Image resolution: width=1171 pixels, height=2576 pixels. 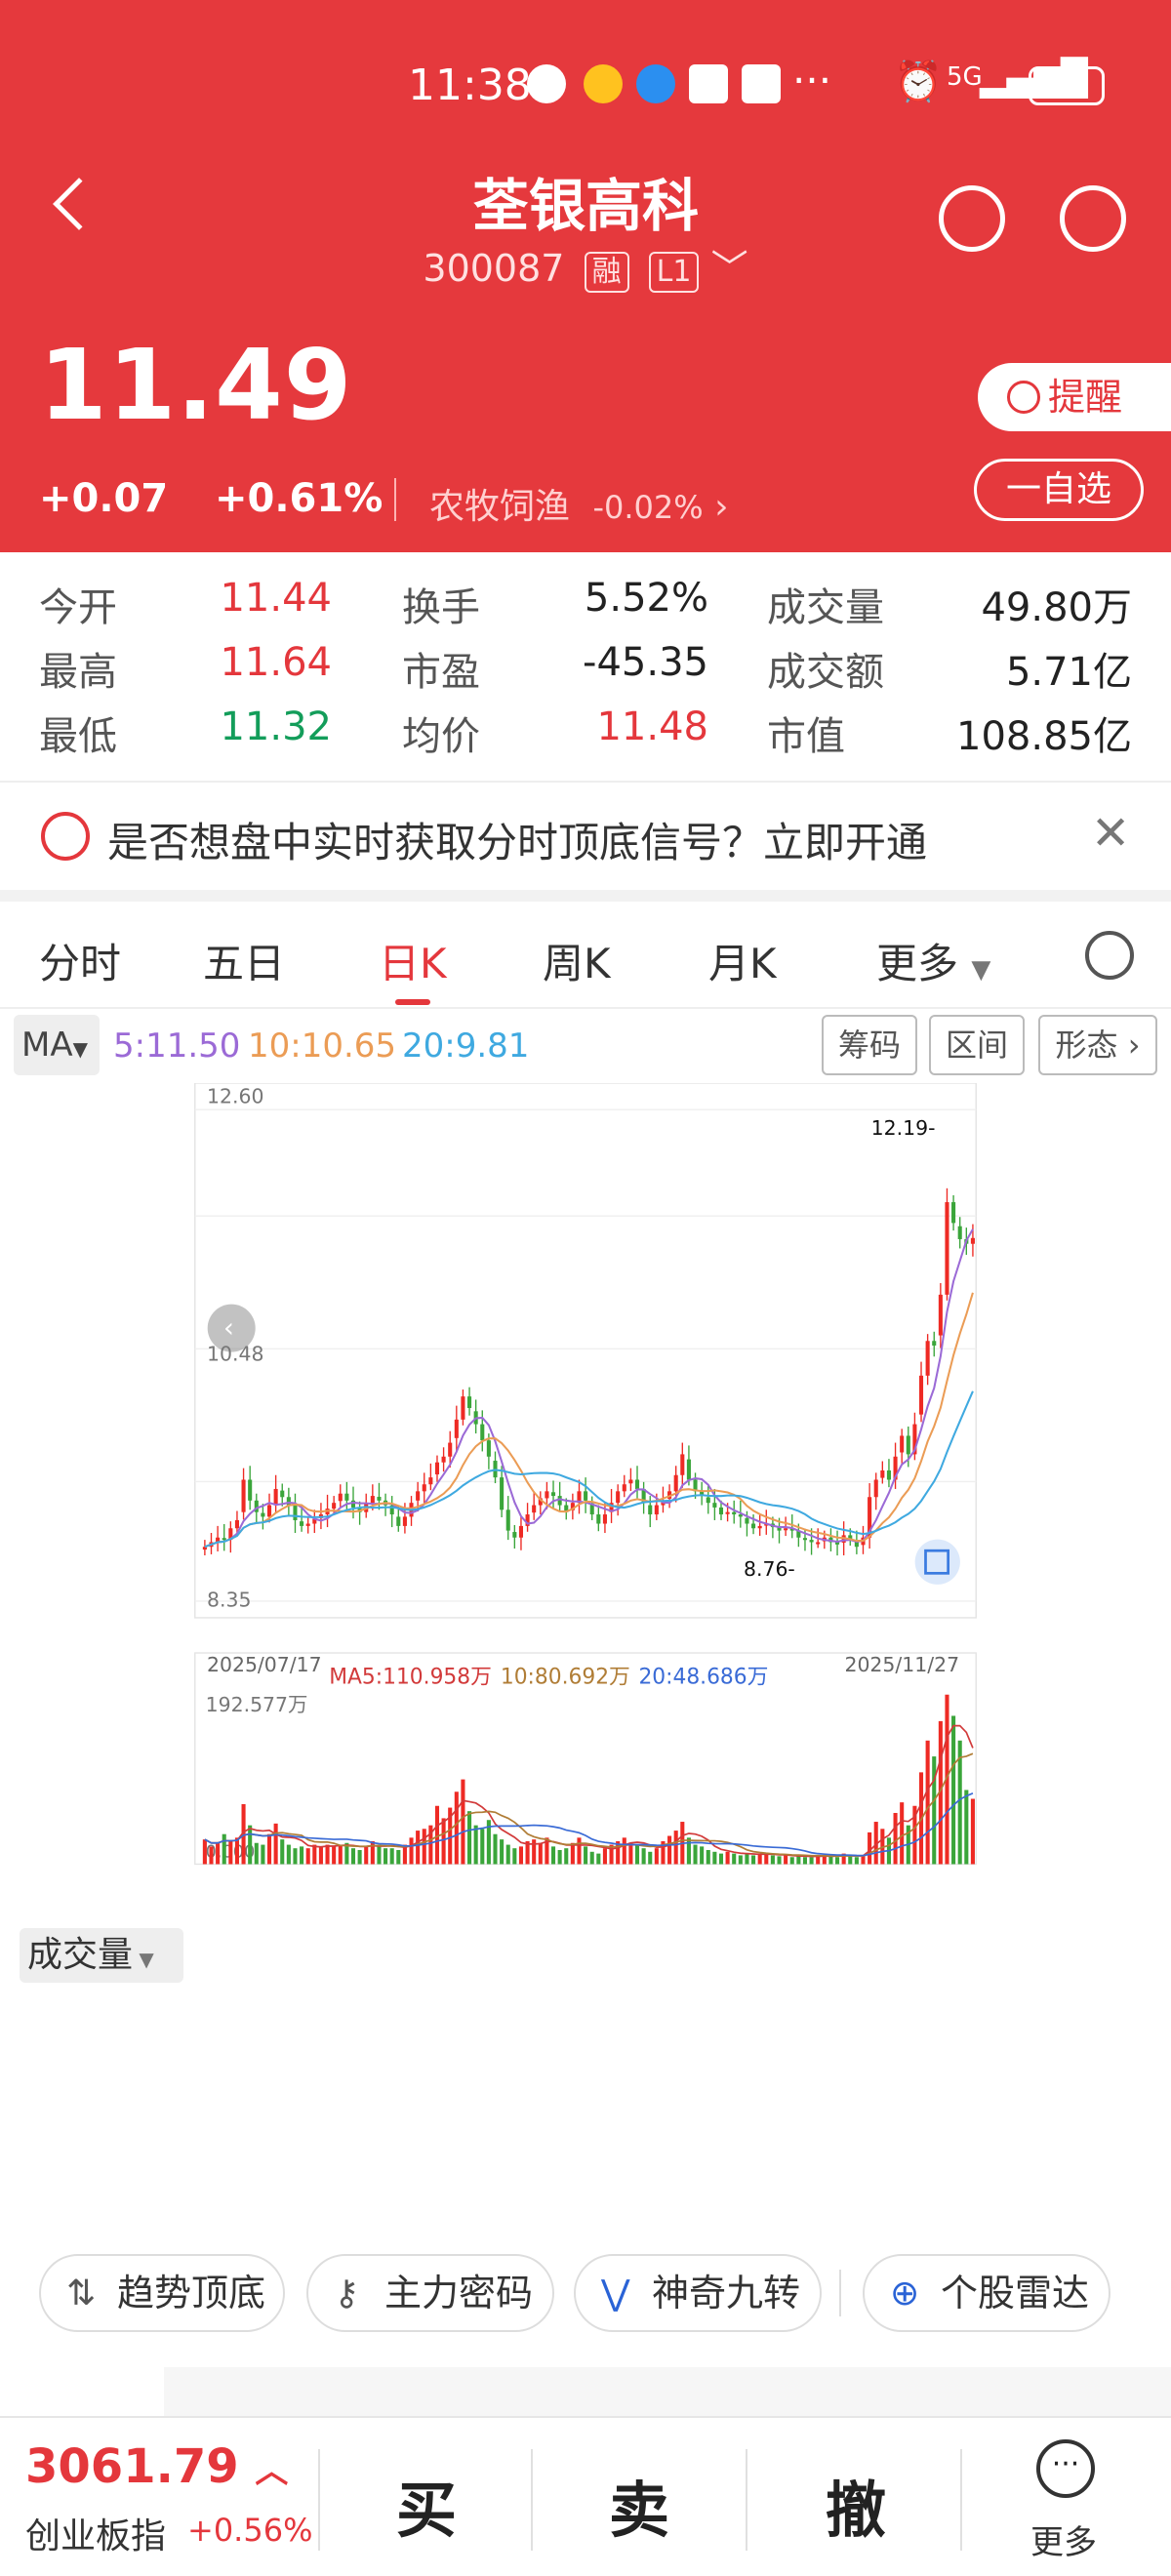 What do you see at coordinates (761, 83) in the screenshot?
I see `book-icon` at bounding box center [761, 83].